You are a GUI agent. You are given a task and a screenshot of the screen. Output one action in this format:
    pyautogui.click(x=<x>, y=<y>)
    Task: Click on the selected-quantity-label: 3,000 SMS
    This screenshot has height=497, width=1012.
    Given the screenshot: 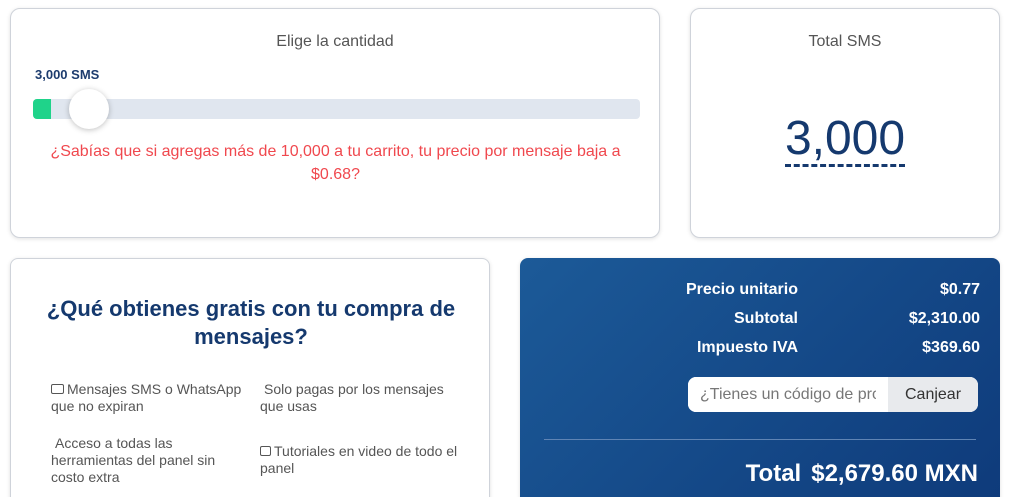 What is the action you would take?
    pyautogui.click(x=67, y=74)
    